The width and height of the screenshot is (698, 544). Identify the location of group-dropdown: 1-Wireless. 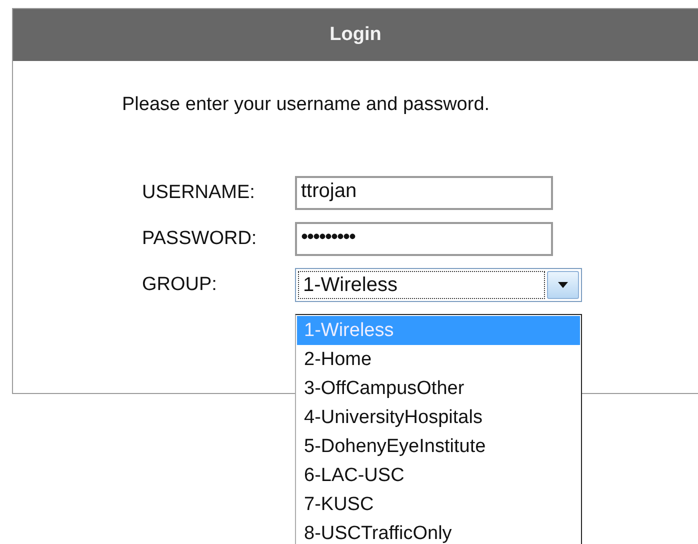
(438, 285).